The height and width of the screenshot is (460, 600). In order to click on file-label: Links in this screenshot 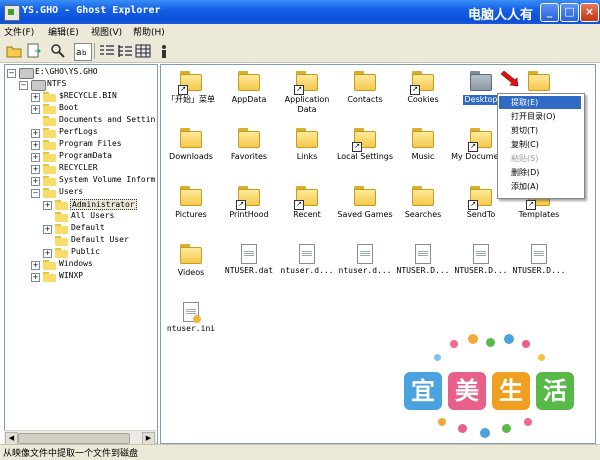, I will do `click(307, 156)`.